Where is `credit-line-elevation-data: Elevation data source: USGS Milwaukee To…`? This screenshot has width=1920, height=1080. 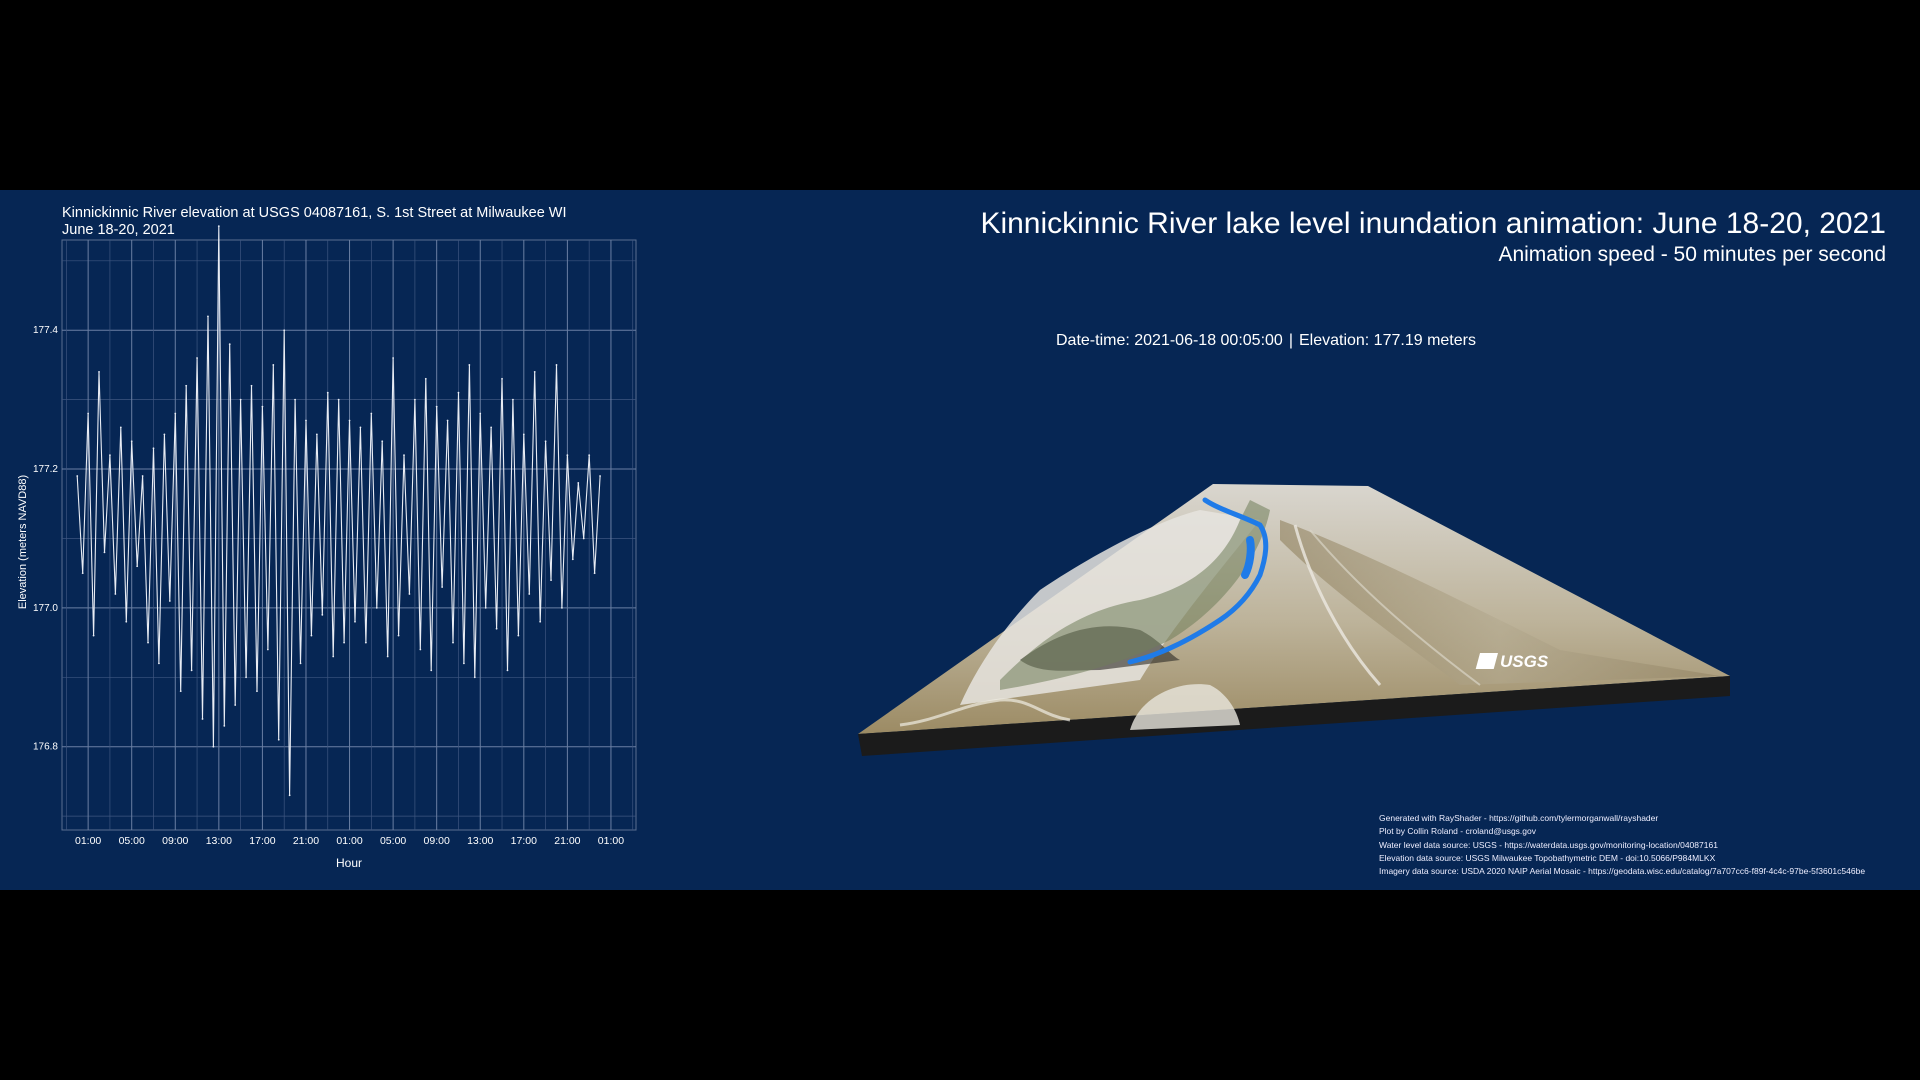
credit-line-elevation-data: Elevation data source: USGS Milwaukee To… is located at coordinates (1547, 857).